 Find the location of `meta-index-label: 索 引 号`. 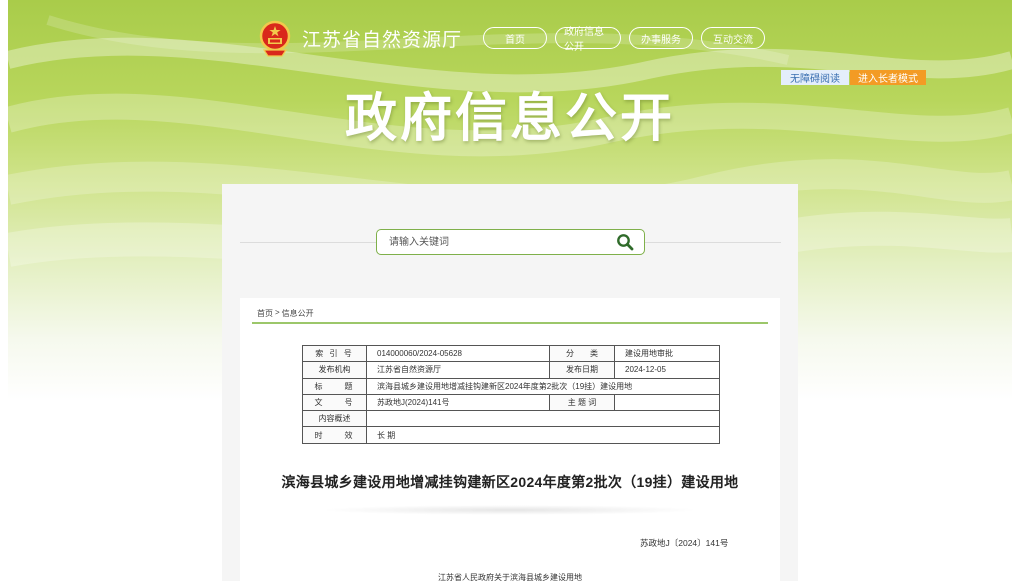

meta-index-label: 索 引 号 is located at coordinates (334, 353).